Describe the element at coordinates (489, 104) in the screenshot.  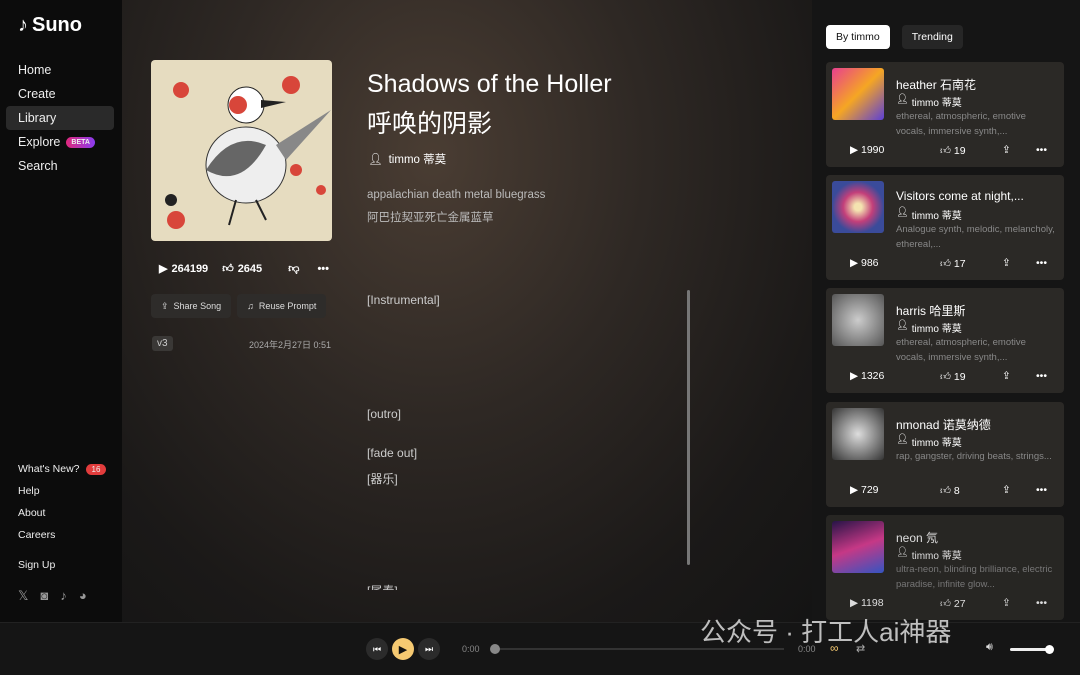
I see `song-title: Shadows of the Holler 呼唤的阴影` at that location.